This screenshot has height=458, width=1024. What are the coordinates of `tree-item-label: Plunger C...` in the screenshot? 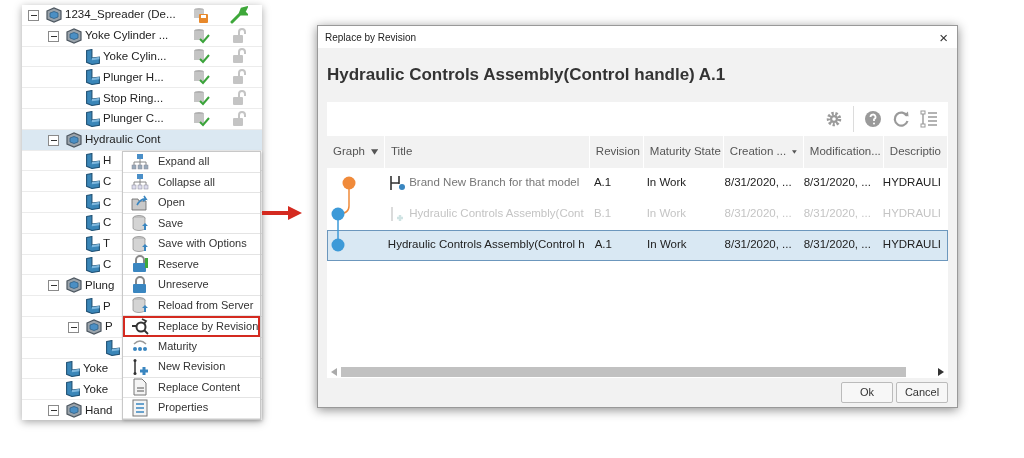 It's located at (133, 119).